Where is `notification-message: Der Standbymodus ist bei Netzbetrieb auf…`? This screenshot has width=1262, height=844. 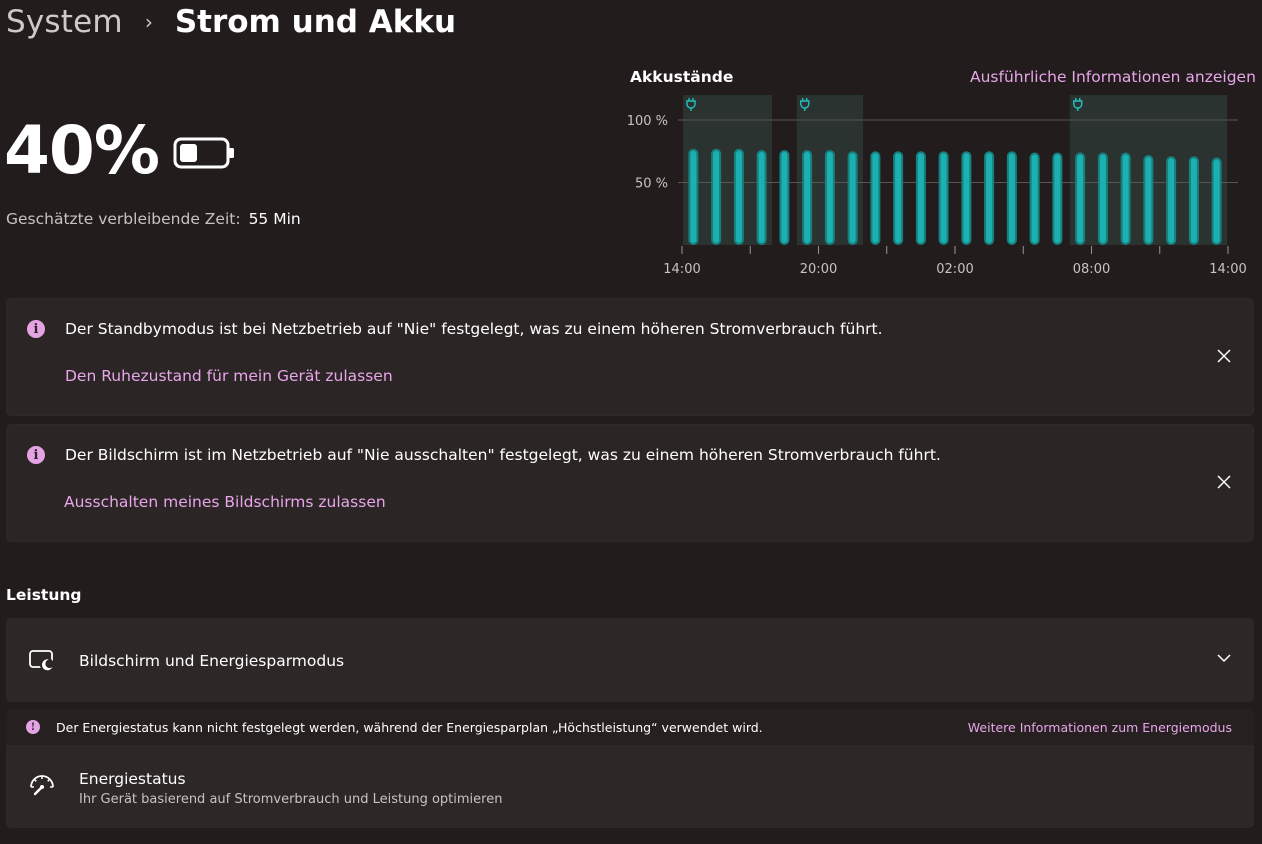
notification-message: Der Standbymodus ist bei Netzbetrieb auf… is located at coordinates (474, 329).